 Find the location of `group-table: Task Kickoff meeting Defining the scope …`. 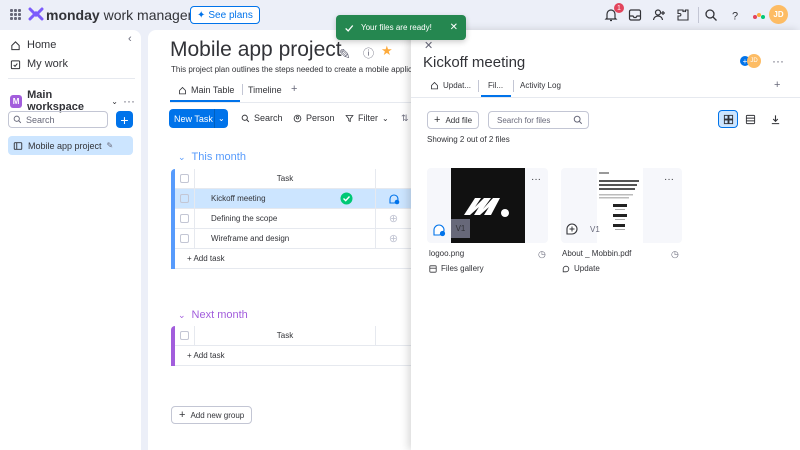

group-table: Task Kickoff meeting Defining the scope … is located at coordinates (291, 218).